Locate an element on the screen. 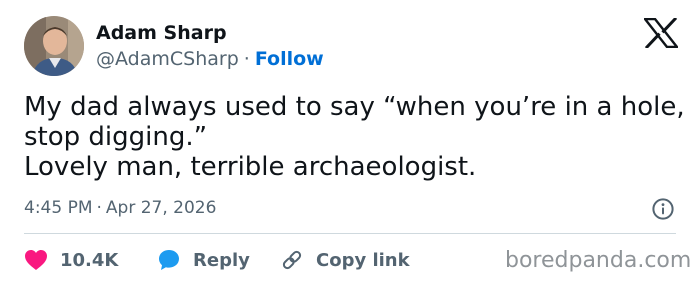 The width and height of the screenshot is (700, 287). like-button: 10.4K is located at coordinates (71, 260).